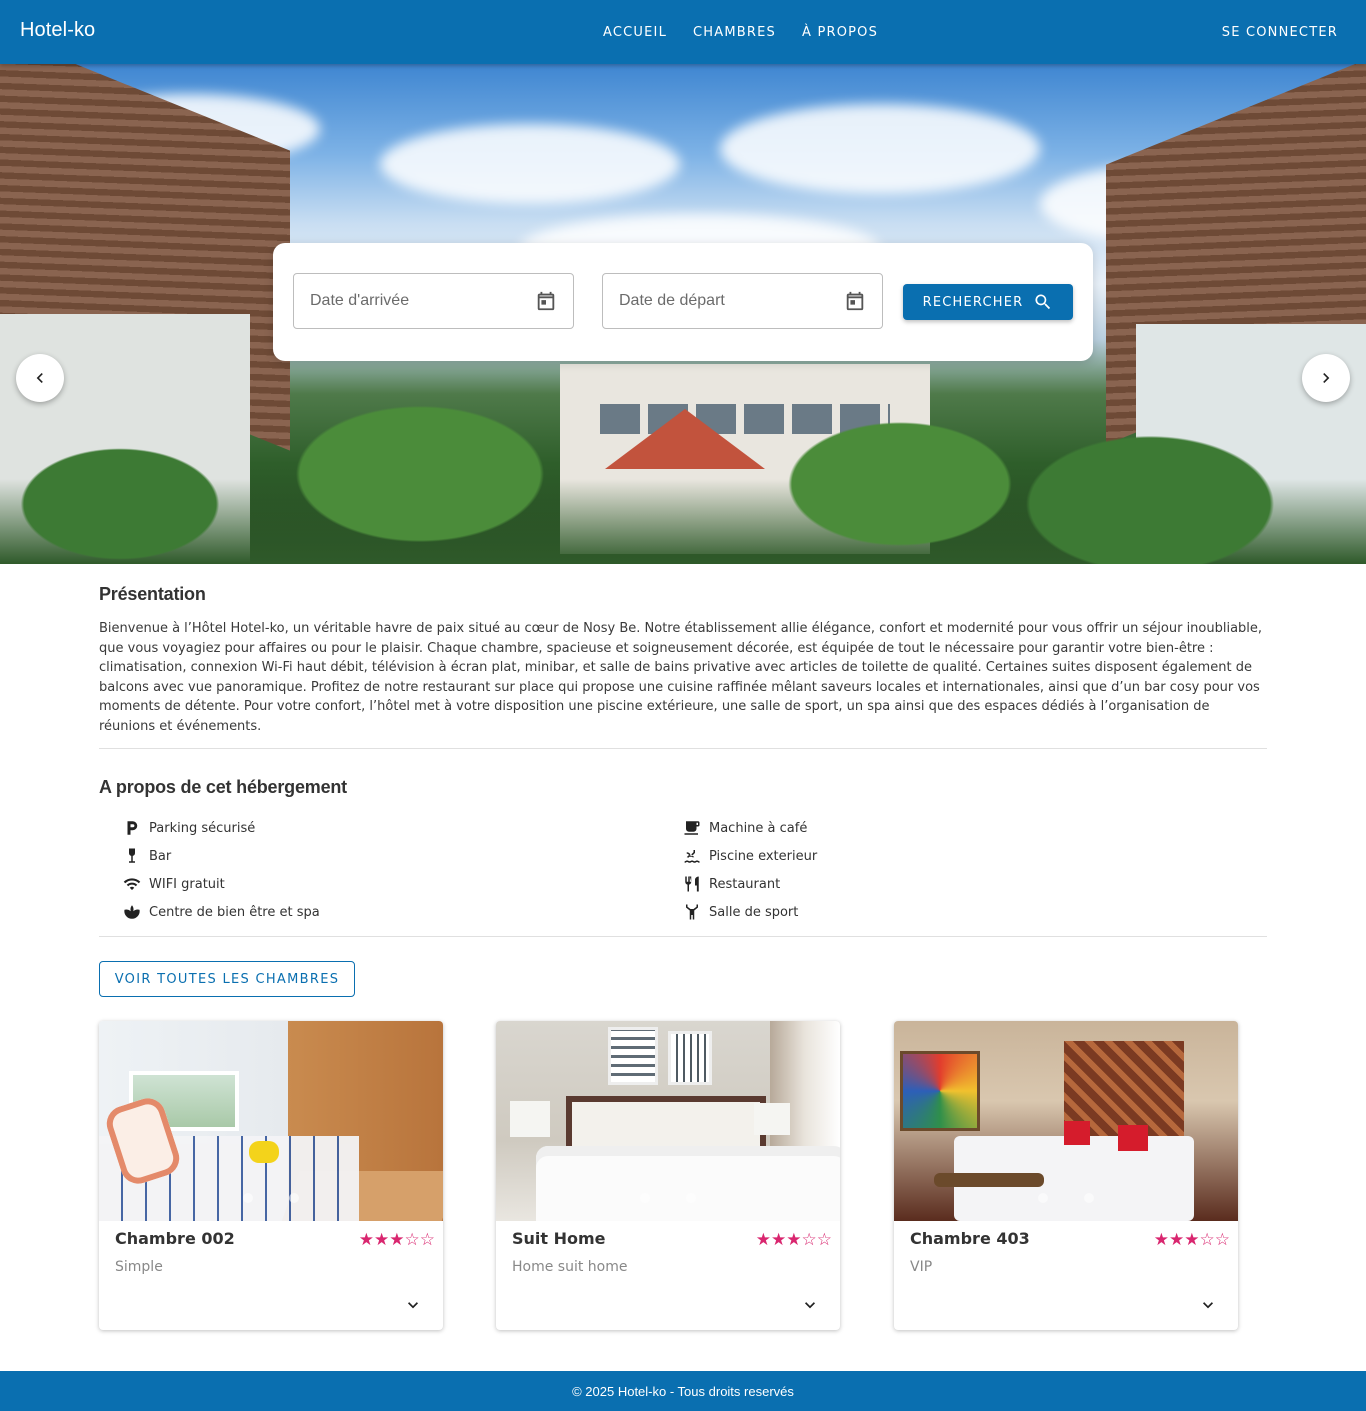  I want to click on room-image-lamp, so click(530, 1119).